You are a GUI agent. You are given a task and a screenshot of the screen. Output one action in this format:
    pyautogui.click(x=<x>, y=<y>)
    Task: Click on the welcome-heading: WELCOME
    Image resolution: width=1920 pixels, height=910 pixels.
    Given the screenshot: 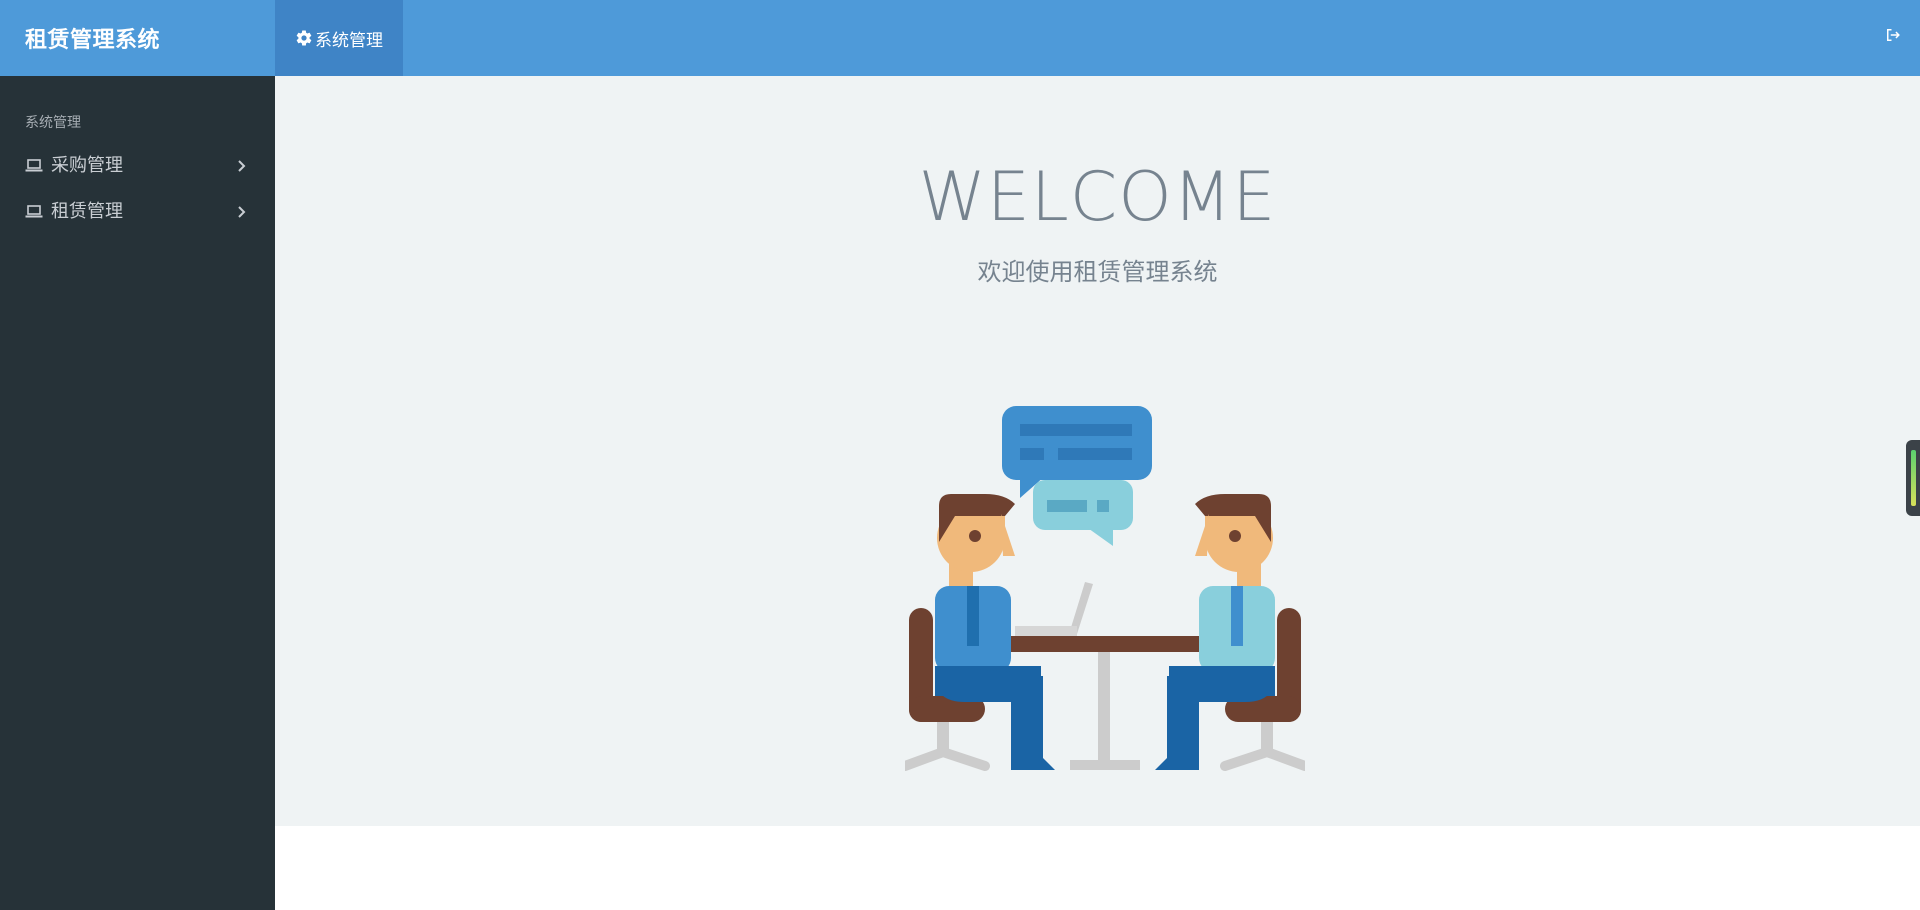 What is the action you would take?
    pyautogui.click(x=1097, y=197)
    